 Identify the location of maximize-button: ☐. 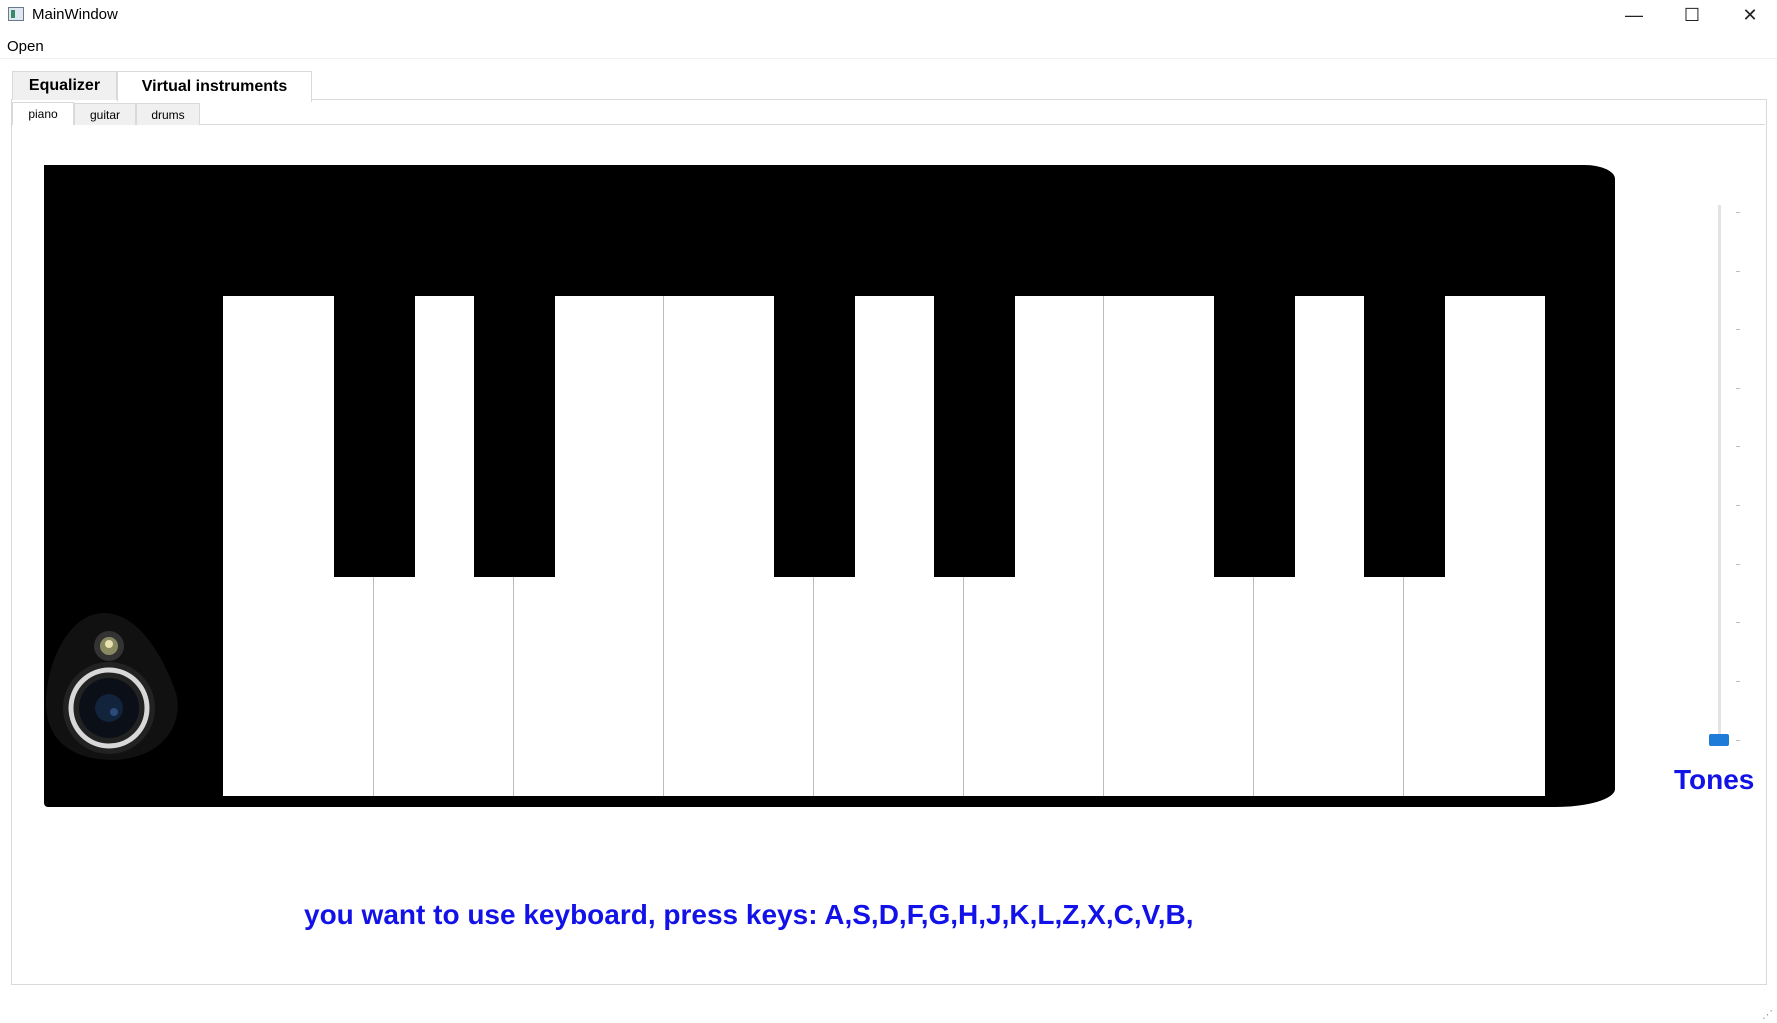
(1692, 15).